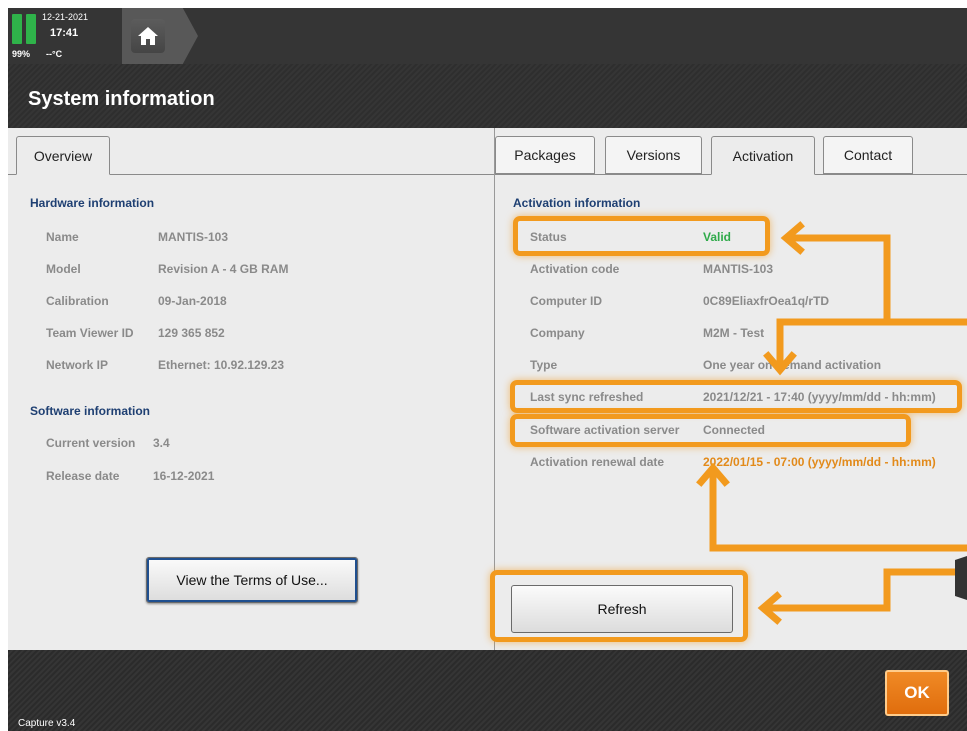 This screenshot has height=731, width=967. What do you see at coordinates (487, 36) in the screenshot?
I see `status-bar: 99% 12-21-2021 17:41 --°C` at bounding box center [487, 36].